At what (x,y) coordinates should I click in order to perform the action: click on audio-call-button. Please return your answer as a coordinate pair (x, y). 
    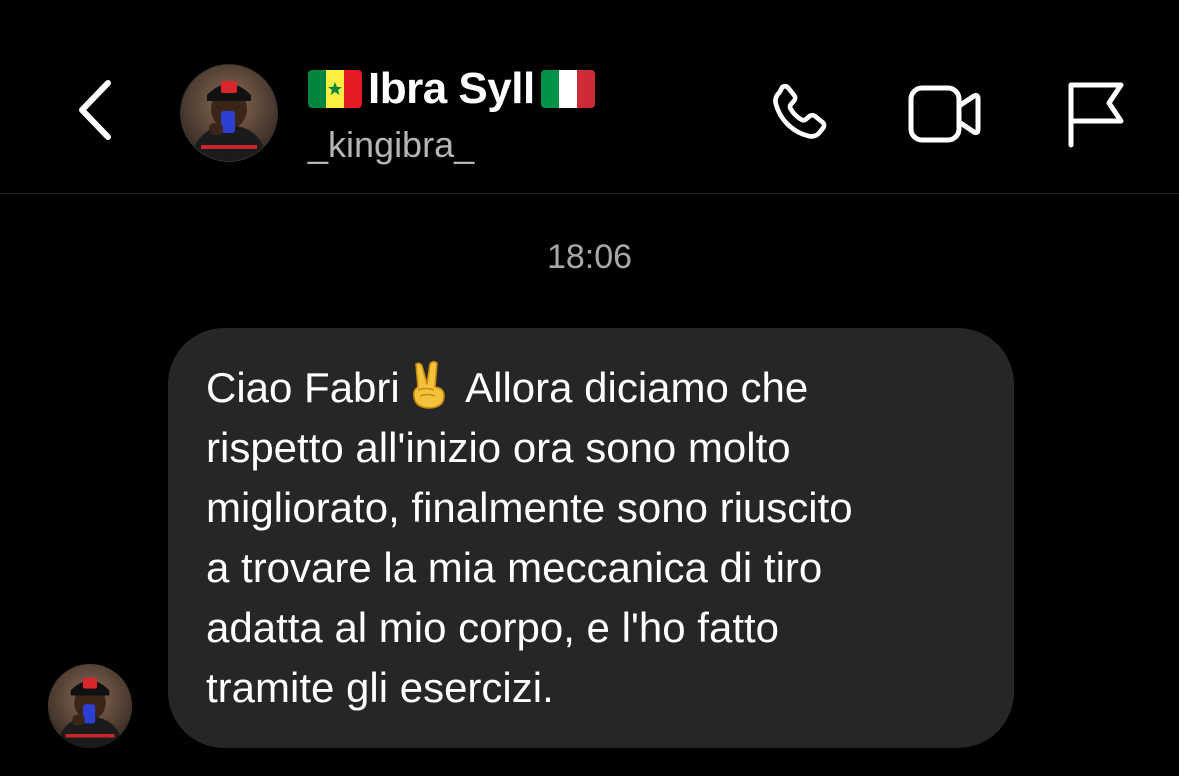
    Looking at the image, I should click on (798, 114).